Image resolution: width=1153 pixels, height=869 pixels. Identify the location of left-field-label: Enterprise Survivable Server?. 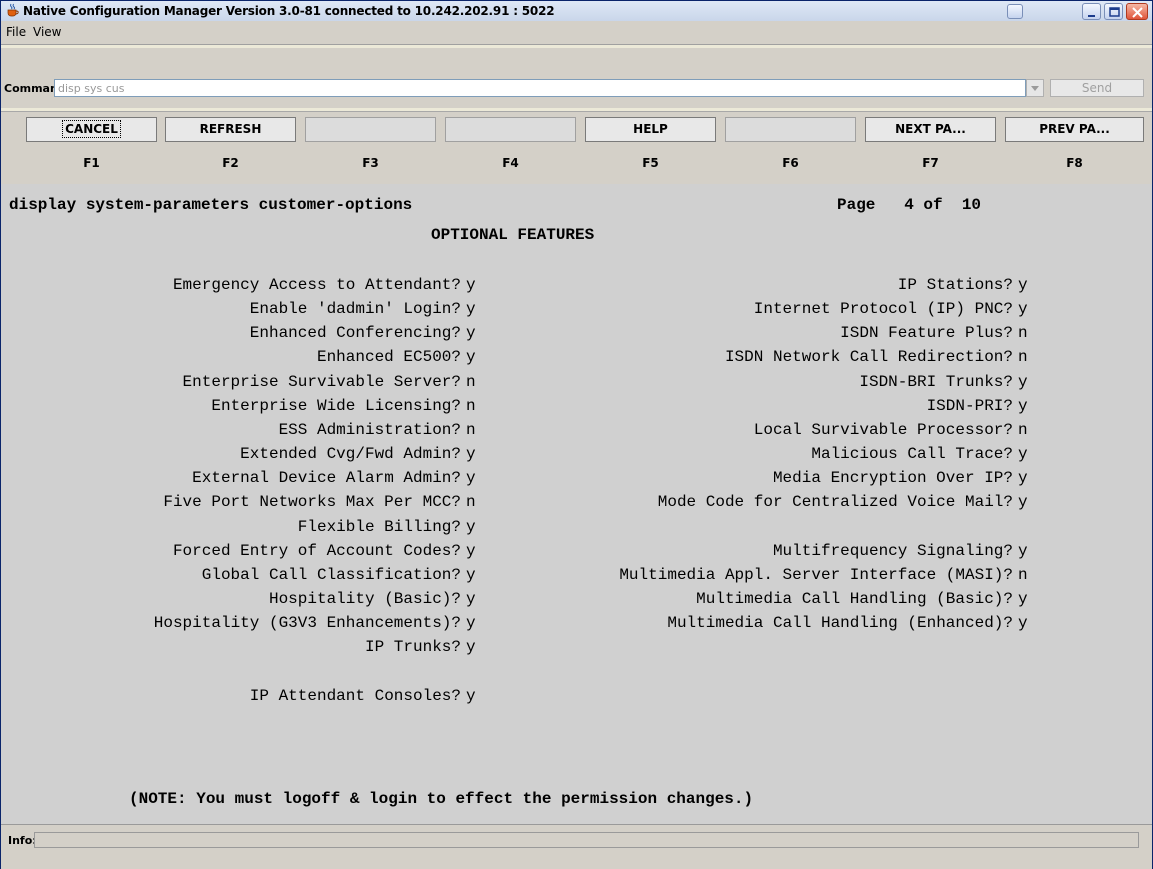
(321, 381).